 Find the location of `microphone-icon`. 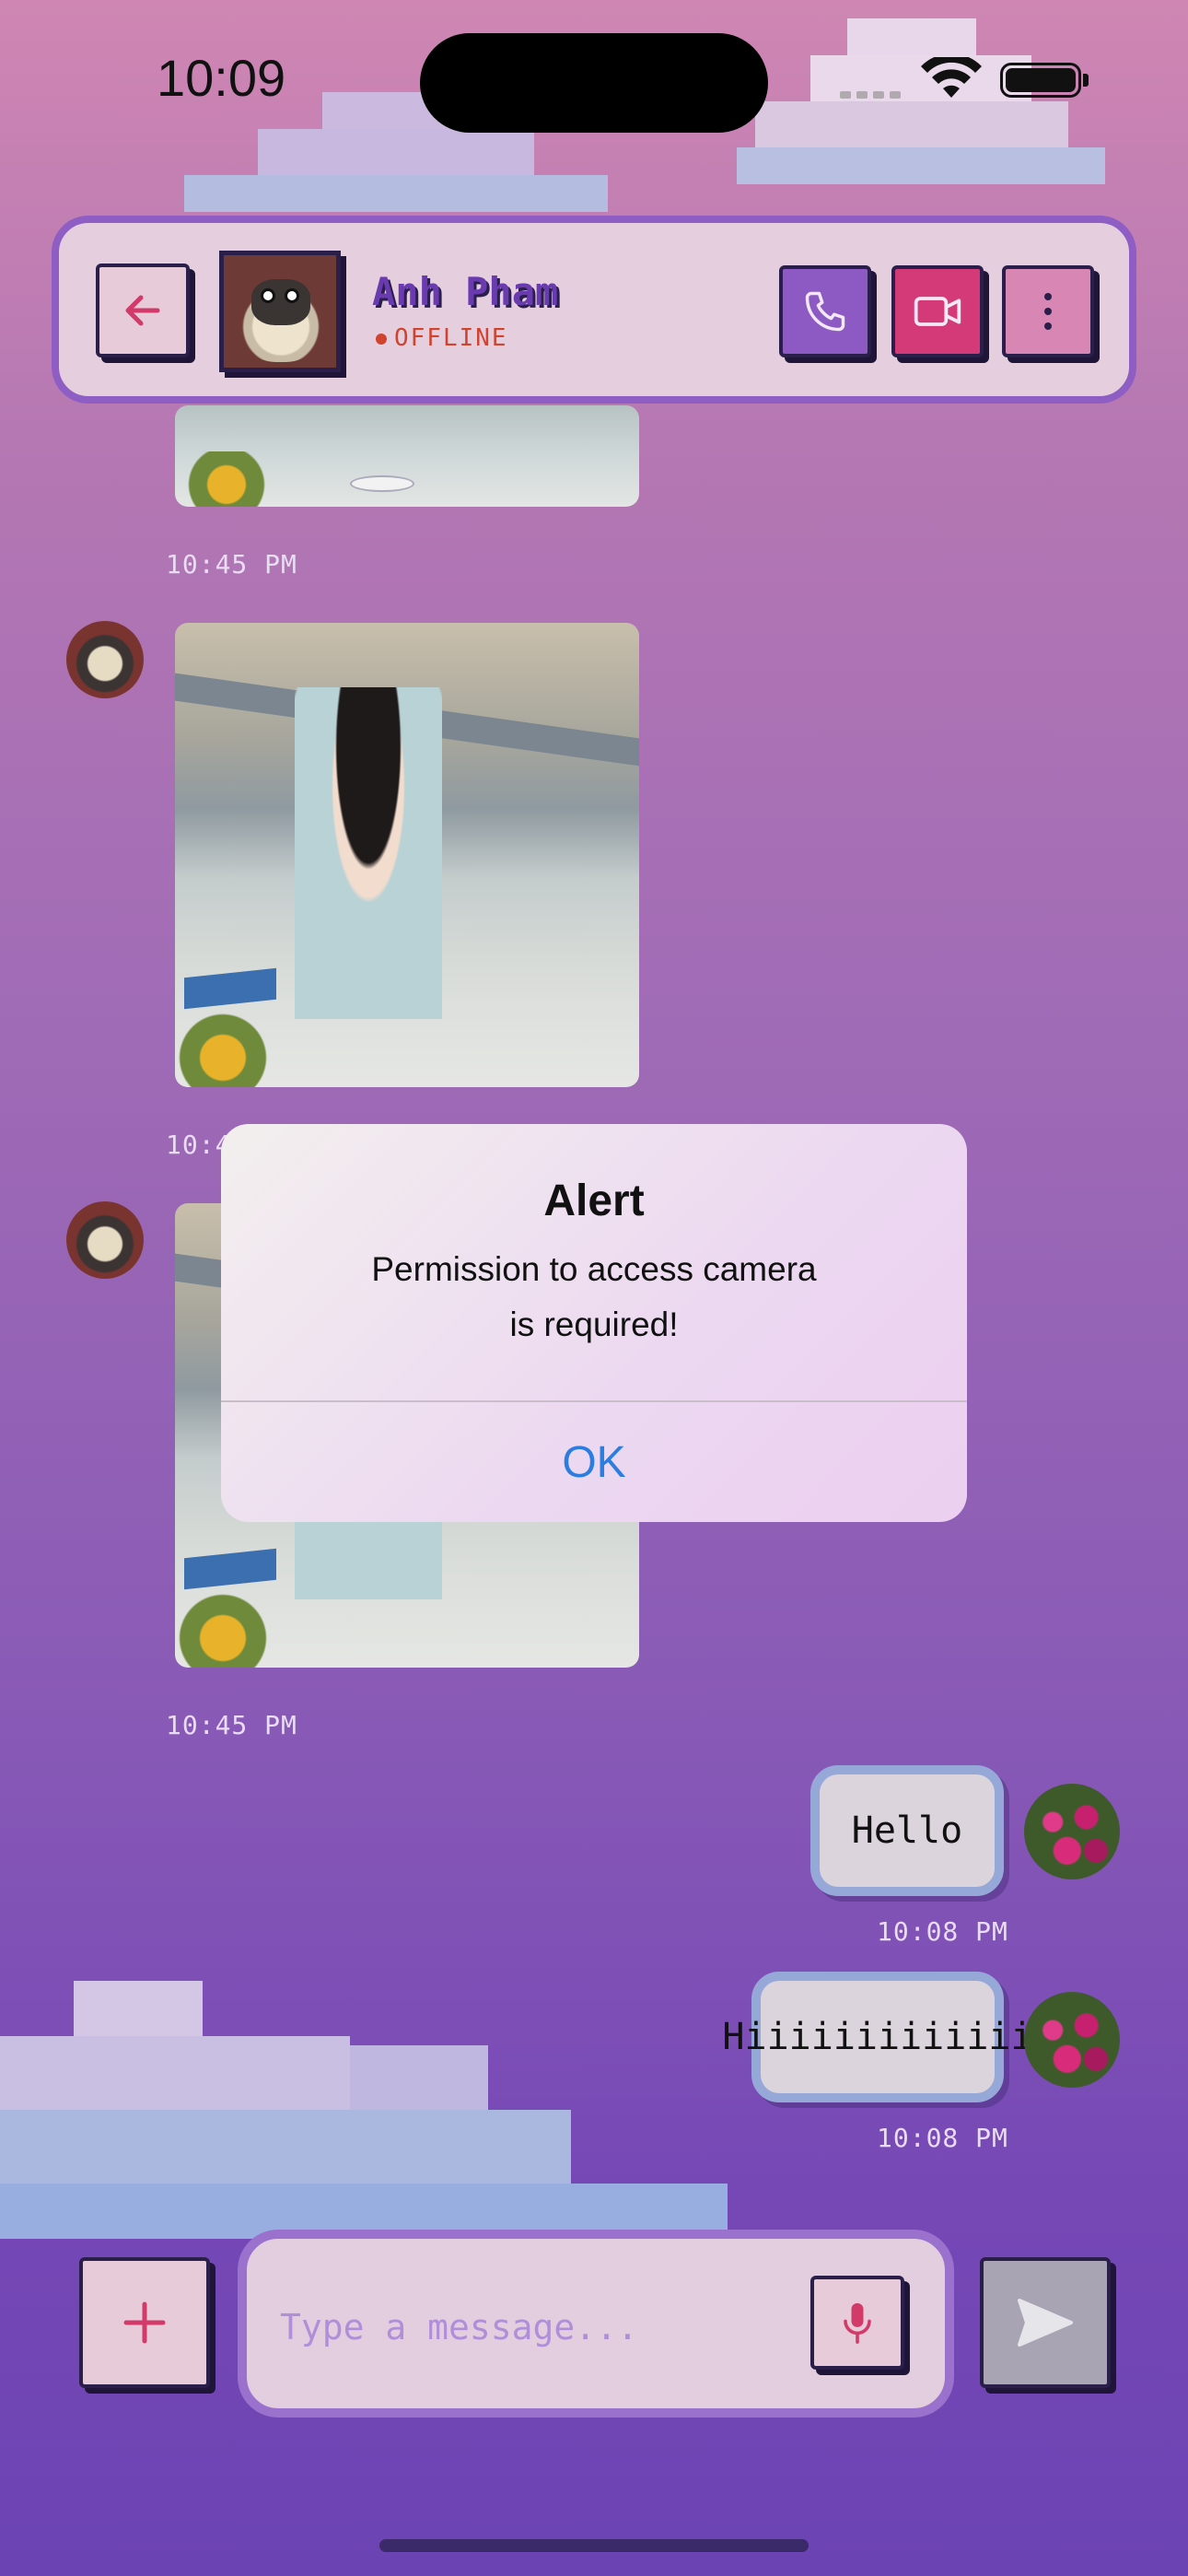

microphone-icon is located at coordinates (857, 2323).